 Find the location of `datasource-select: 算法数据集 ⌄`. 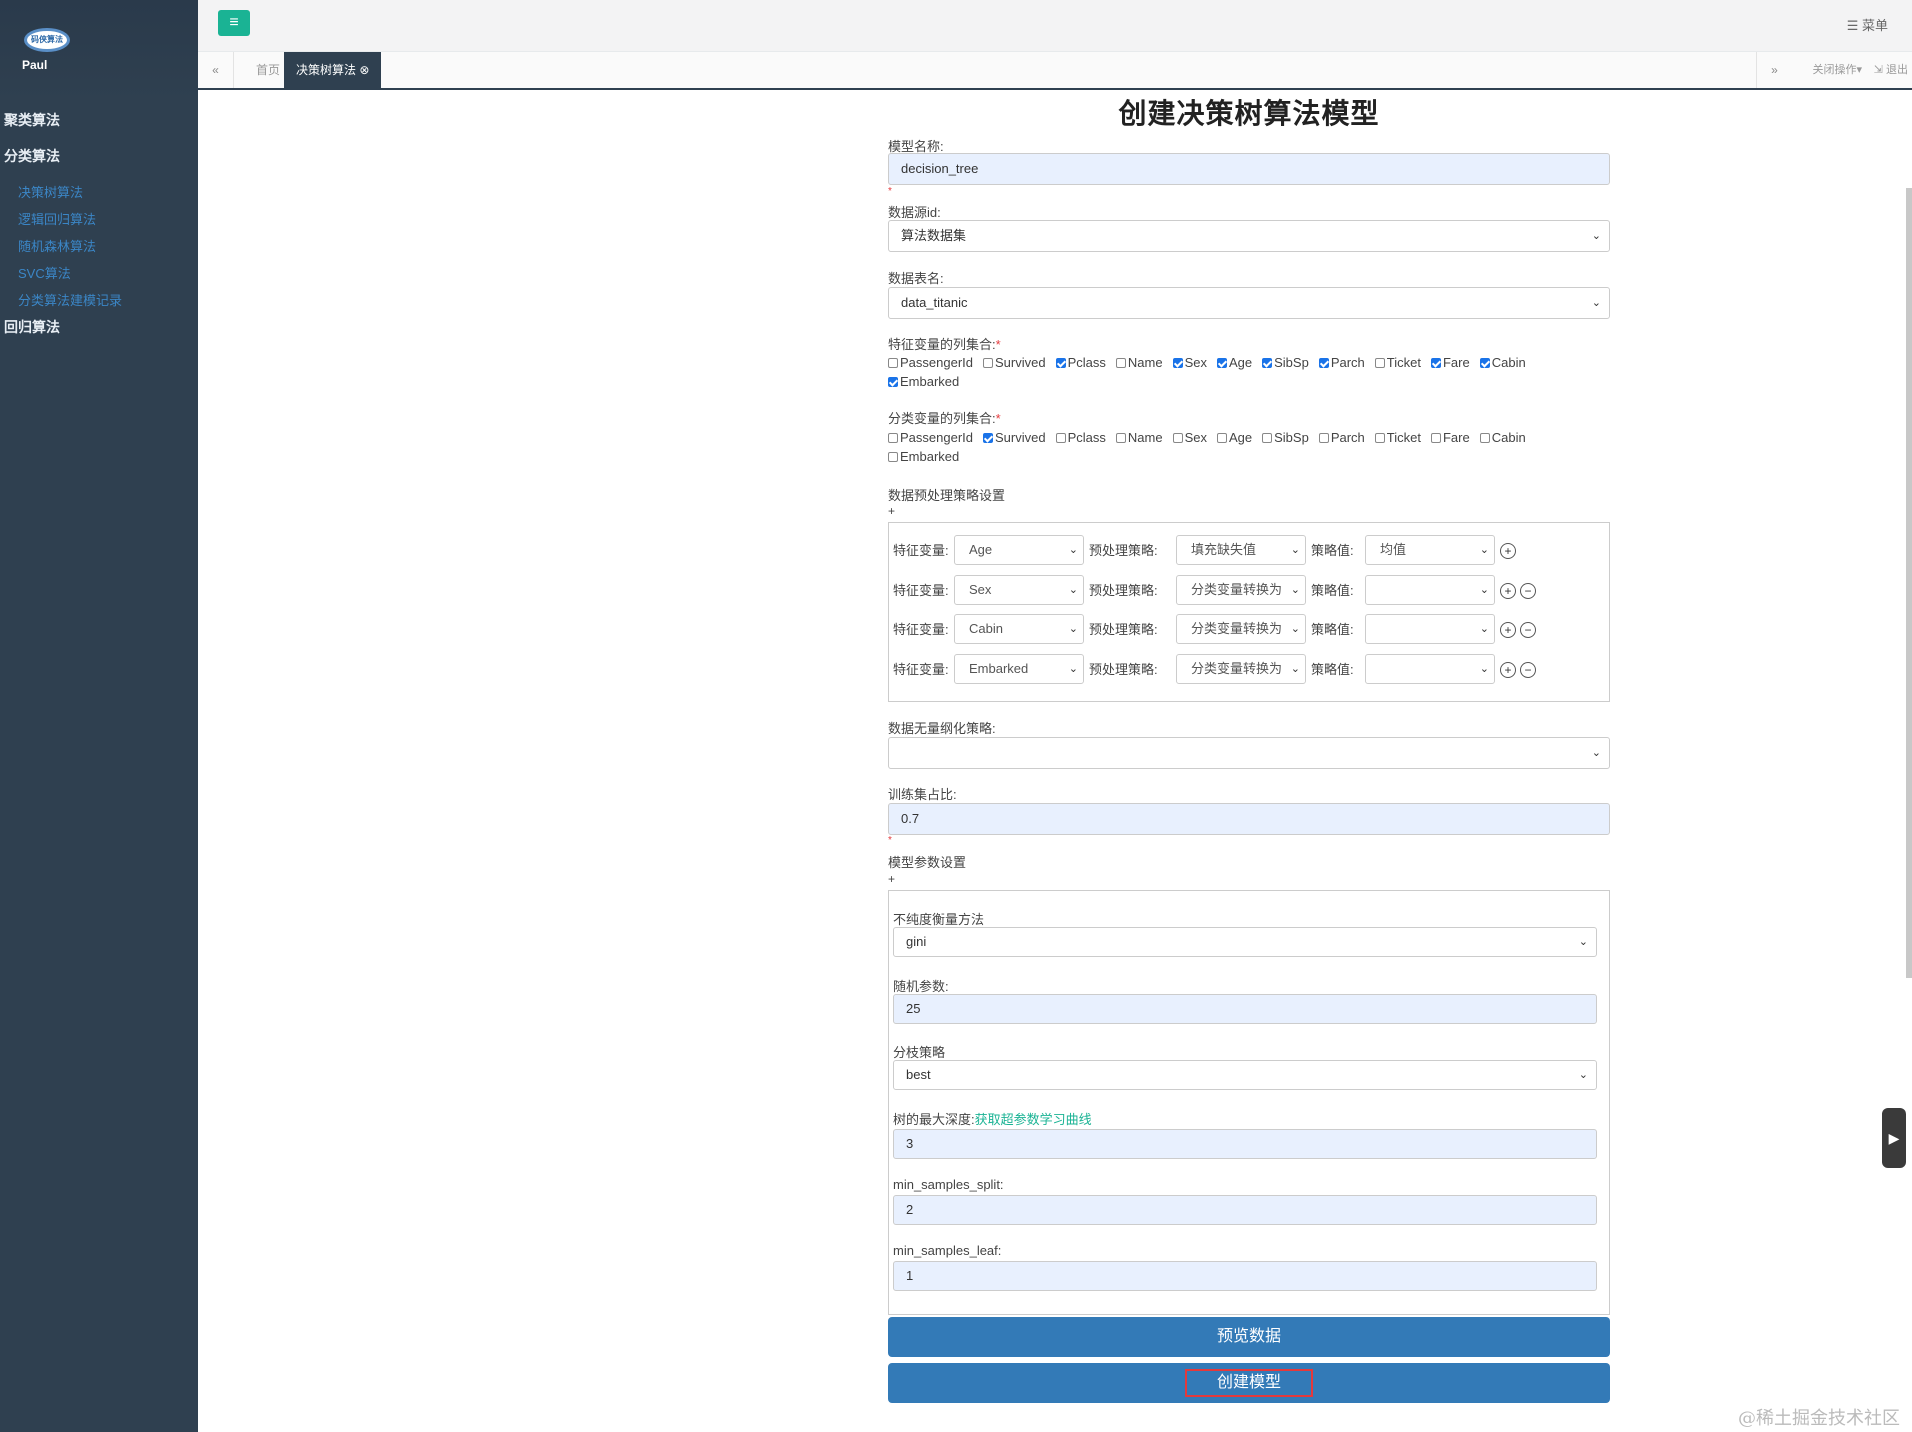

datasource-select: 算法数据集 ⌄ is located at coordinates (1249, 236).